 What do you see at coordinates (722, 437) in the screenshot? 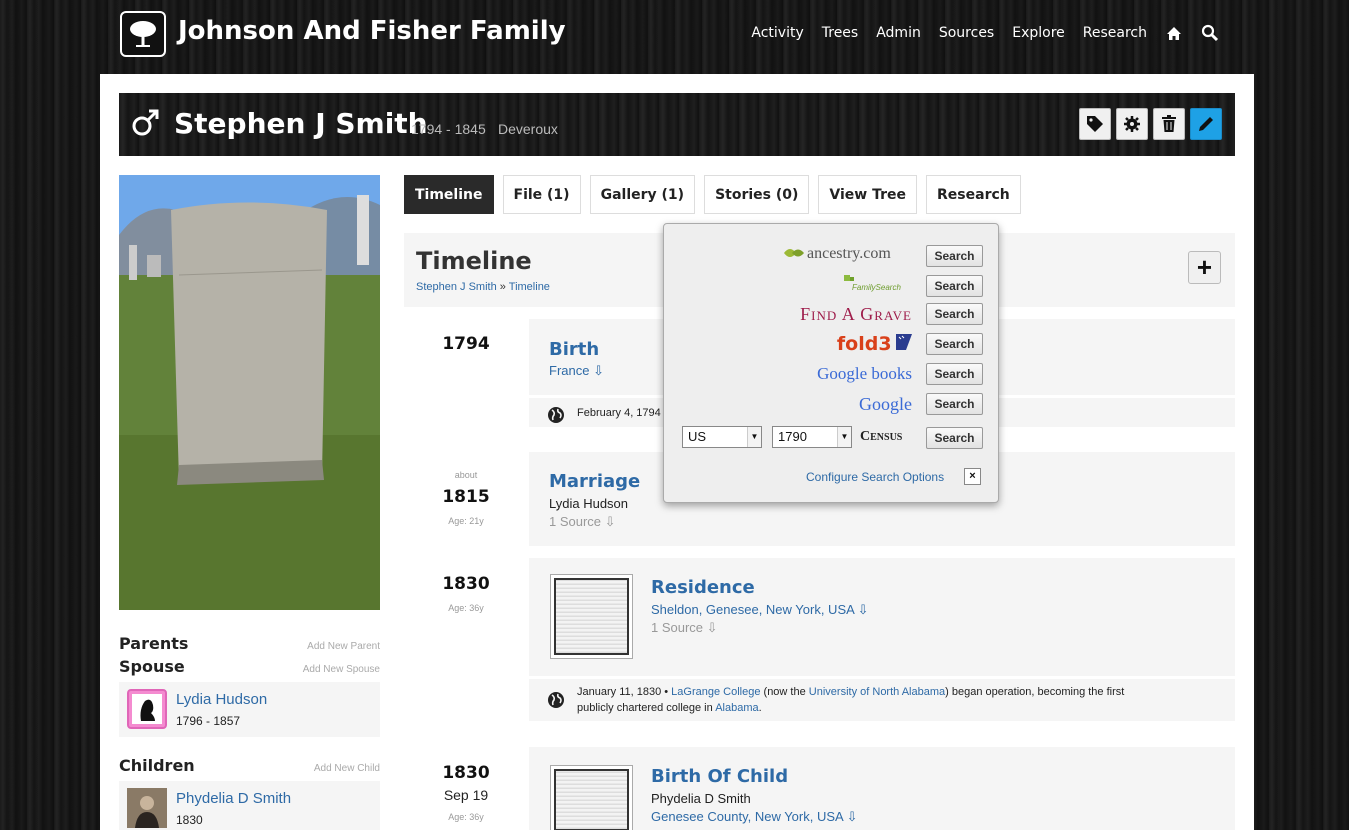
I see `country-select: US ▼` at bounding box center [722, 437].